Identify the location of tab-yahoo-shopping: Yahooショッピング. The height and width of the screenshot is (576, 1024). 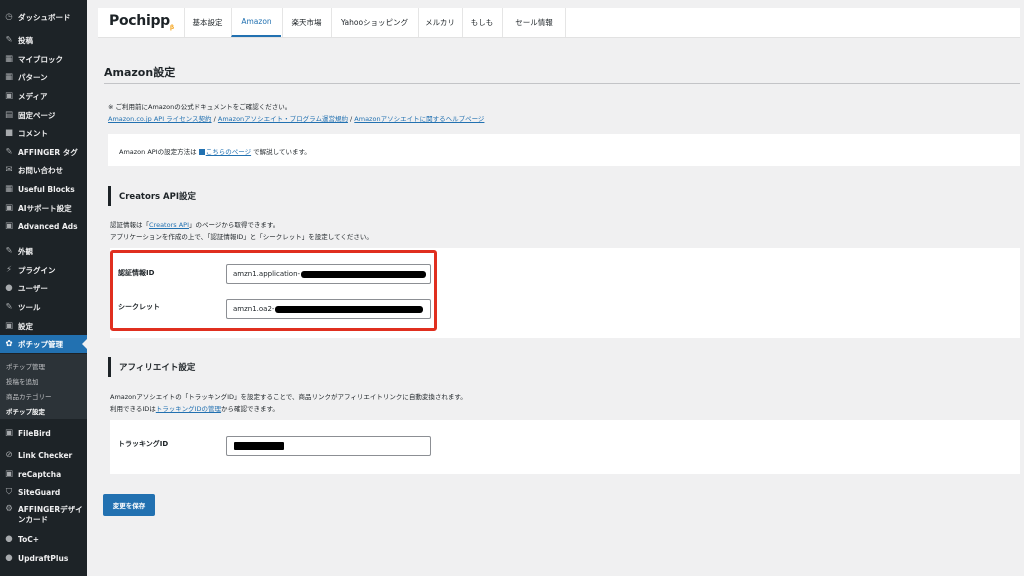
(374, 22).